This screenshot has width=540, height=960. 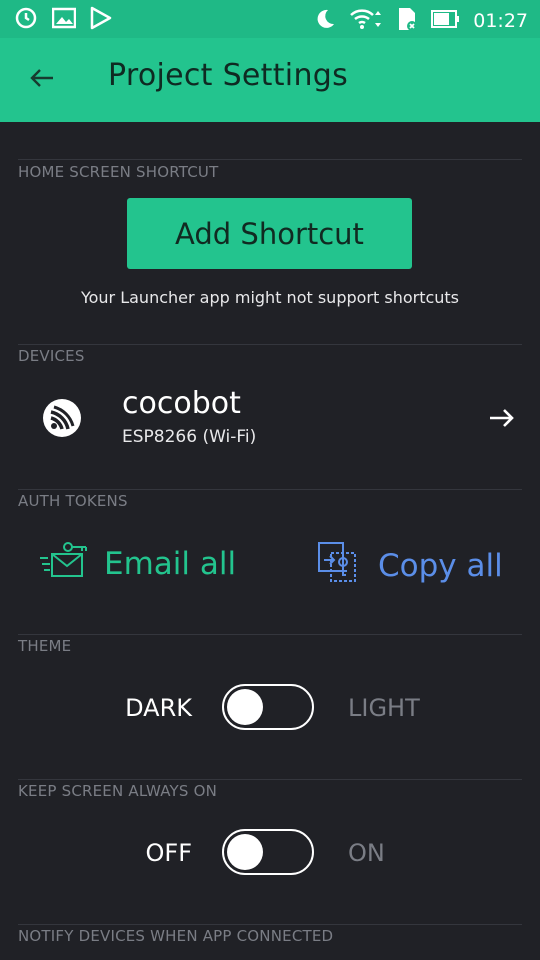 I want to click on theme-toggle-row: DARK LIGHT, so click(x=270, y=709).